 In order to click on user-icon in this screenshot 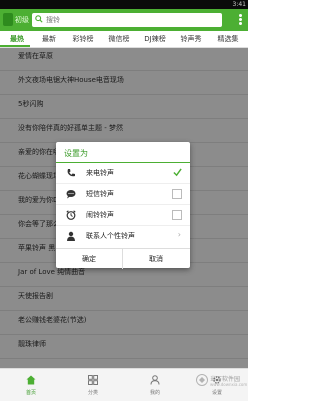, I will do `click(155, 380)`.